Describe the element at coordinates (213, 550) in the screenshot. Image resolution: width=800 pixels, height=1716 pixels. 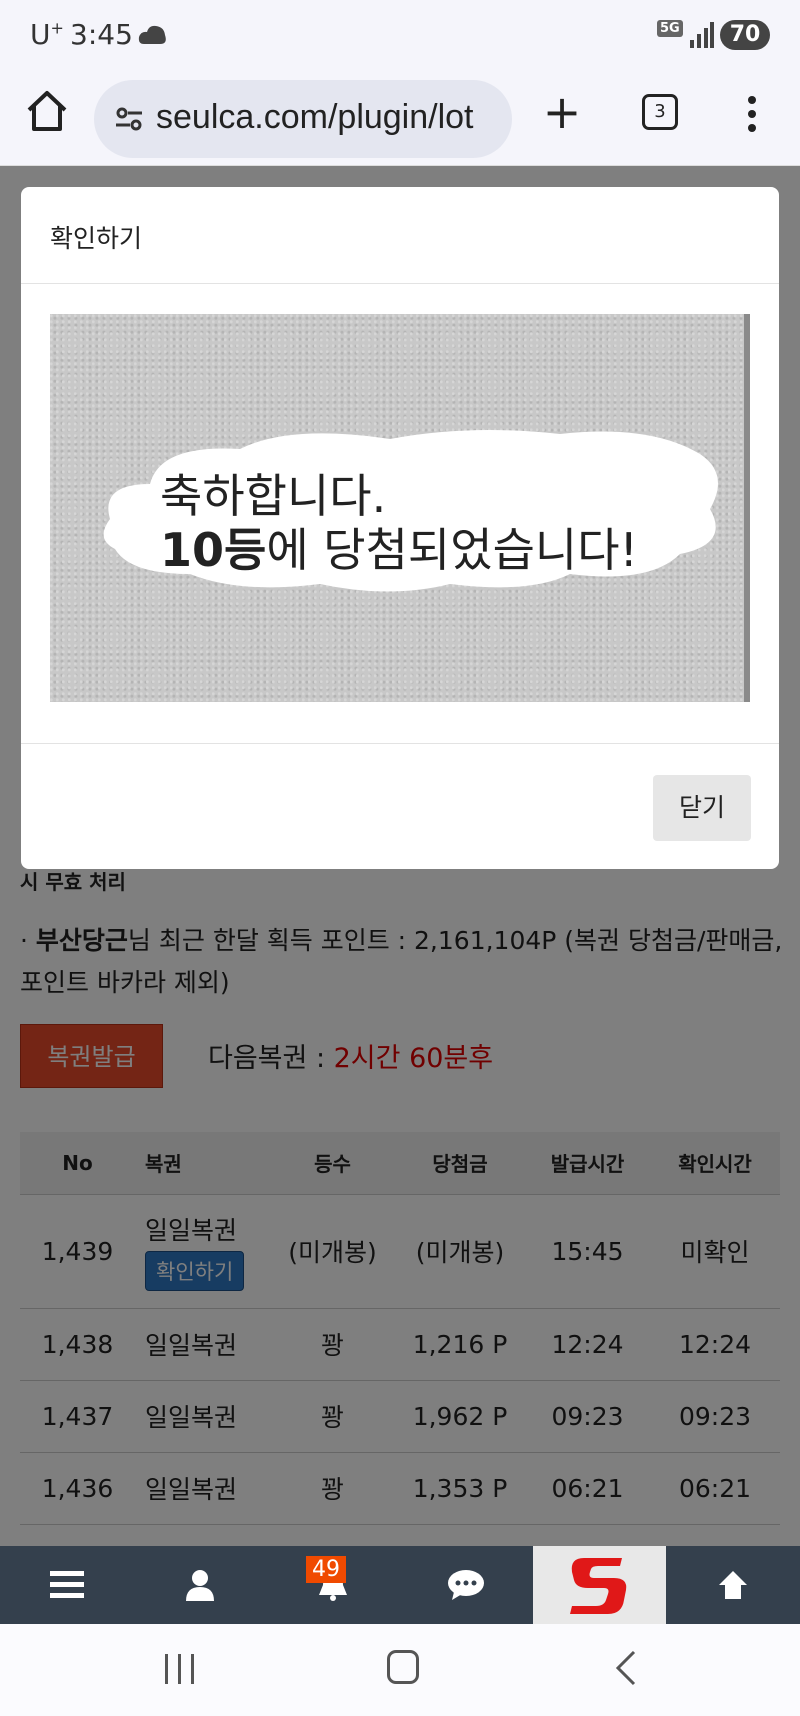
I see `prize-rank: 10등` at that location.